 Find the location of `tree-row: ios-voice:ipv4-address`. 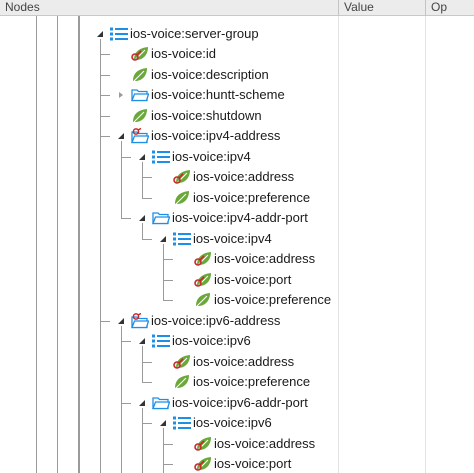

tree-row: ios-voice:ipv4-address is located at coordinates (198, 136).